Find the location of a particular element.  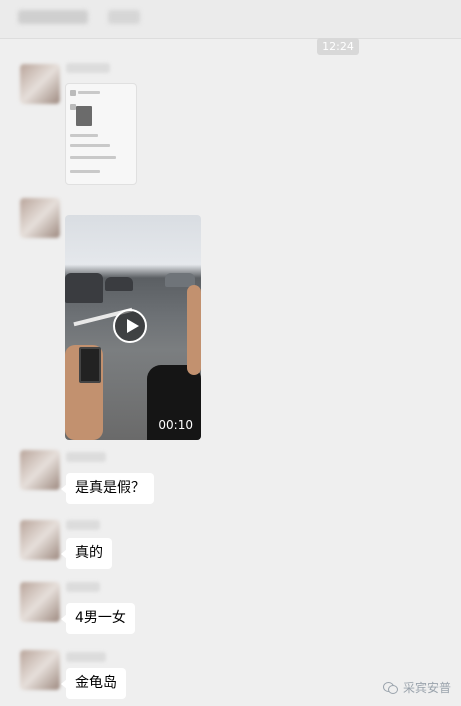

video-message: 00:10 is located at coordinates (133, 327).